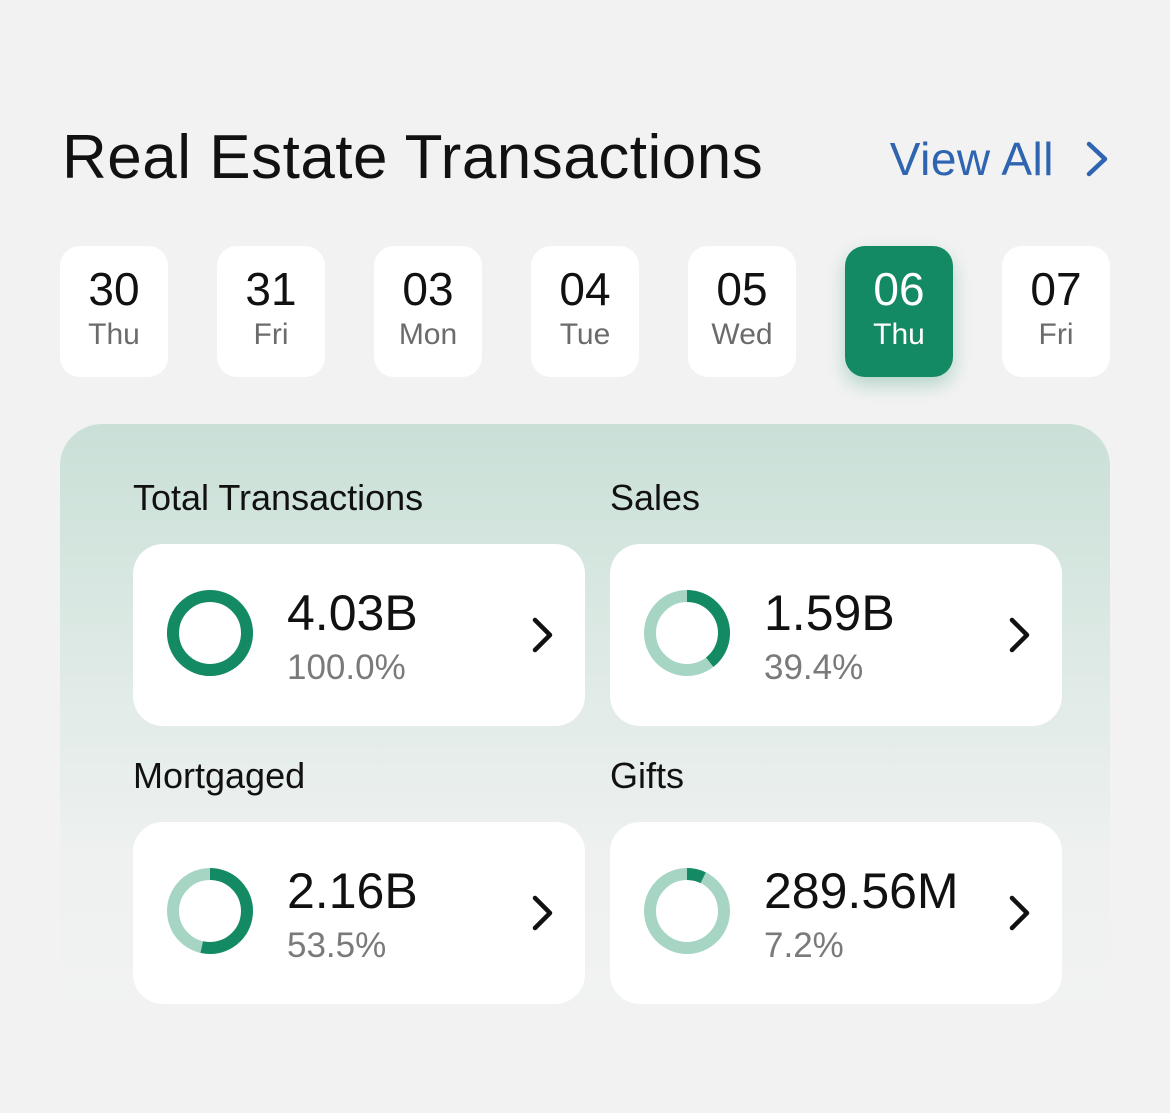 The width and height of the screenshot is (1170, 1113). What do you see at coordinates (337, 945) in the screenshot?
I see `stat-percent: 53.5%` at bounding box center [337, 945].